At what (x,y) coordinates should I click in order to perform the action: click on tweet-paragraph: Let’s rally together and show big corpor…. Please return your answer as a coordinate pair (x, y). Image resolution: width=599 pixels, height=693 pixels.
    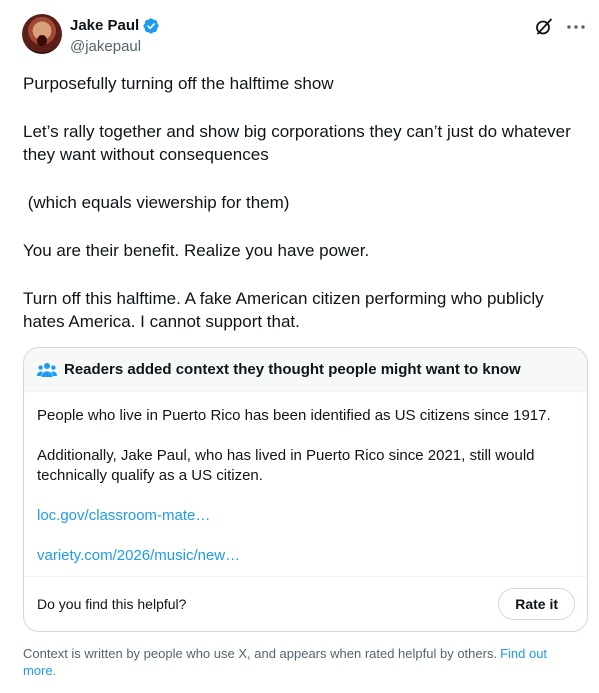
    Looking at the image, I should click on (297, 143).